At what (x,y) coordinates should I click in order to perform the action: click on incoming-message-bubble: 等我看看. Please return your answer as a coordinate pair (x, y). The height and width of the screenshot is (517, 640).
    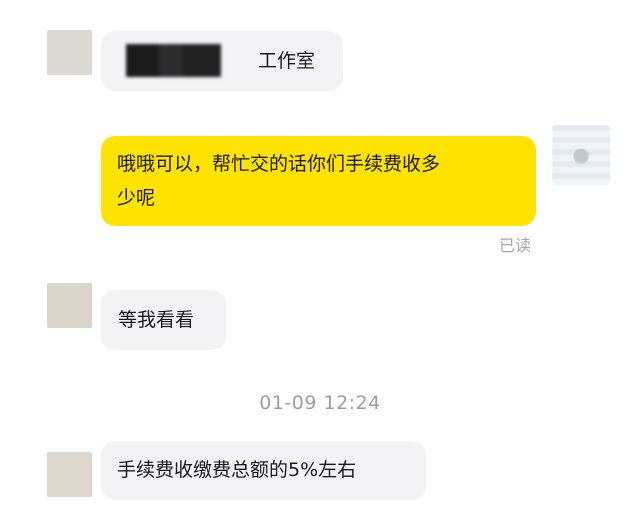
    Looking at the image, I should click on (163, 320).